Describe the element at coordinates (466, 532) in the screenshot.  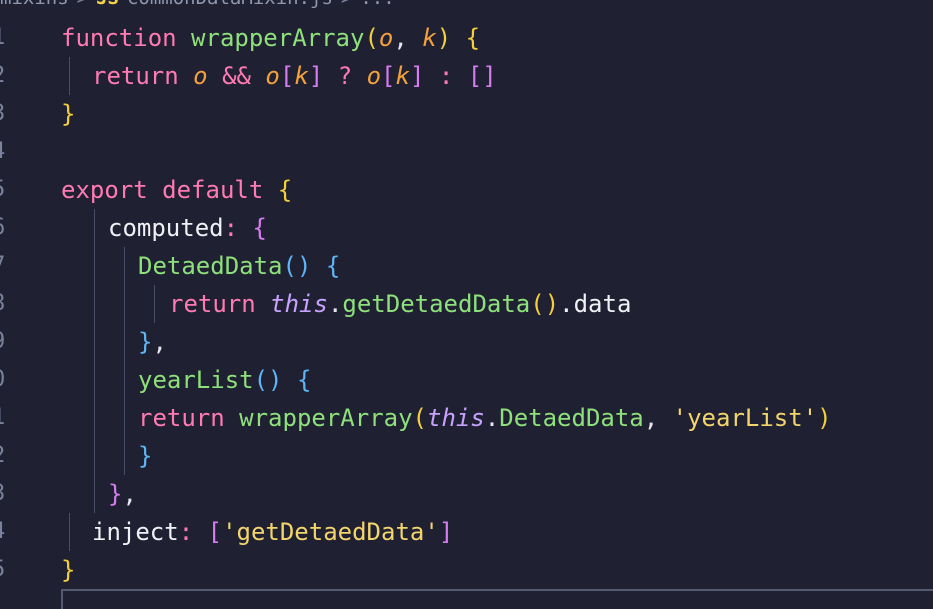
I see `code-line: inject: ['getDetaedData']` at that location.